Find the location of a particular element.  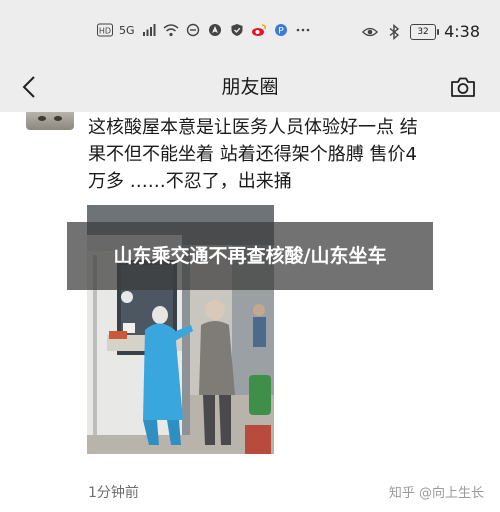

bluetooth-icon is located at coordinates (394, 31).